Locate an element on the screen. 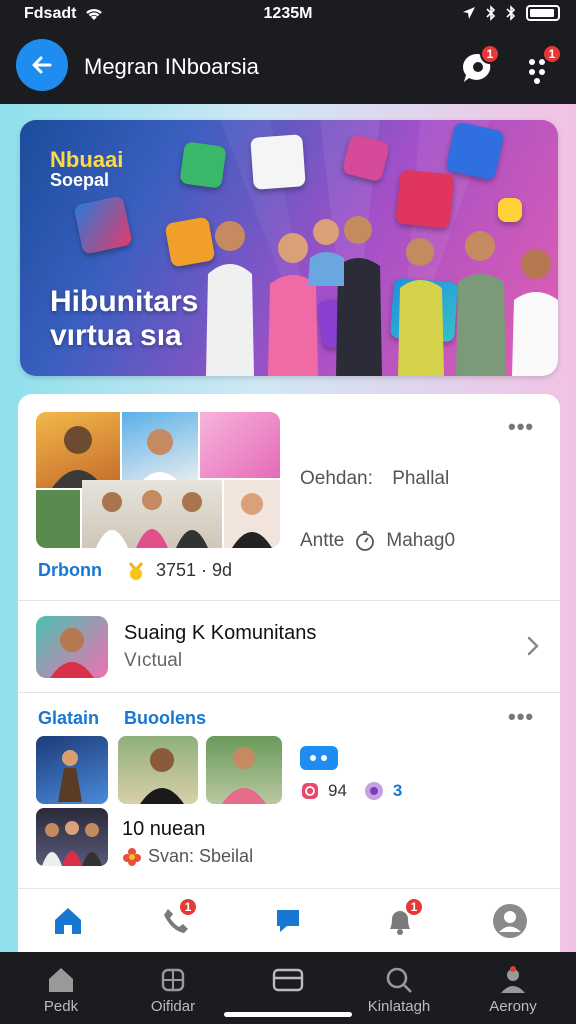 This screenshot has height=1024, width=576. live-chip is located at coordinates (319, 758).